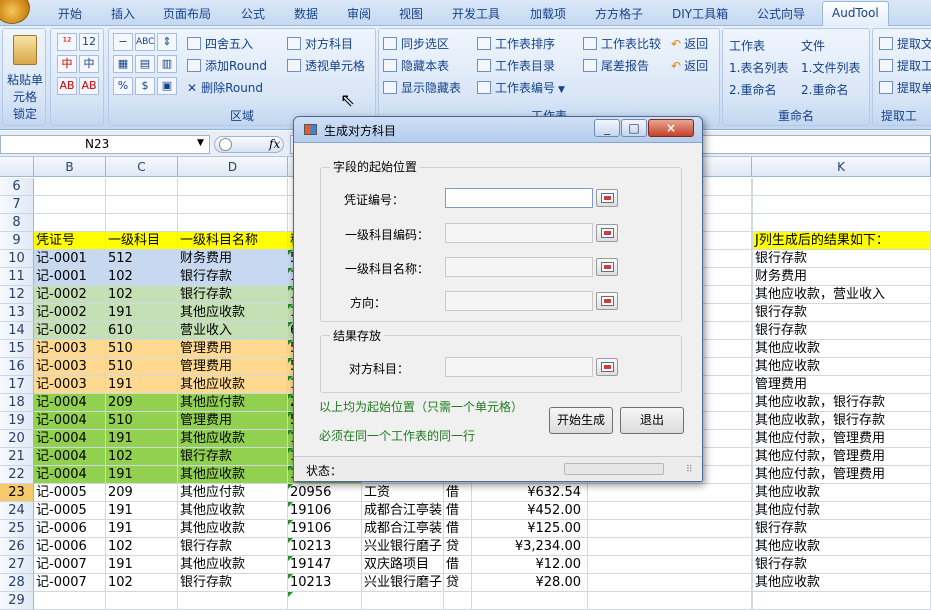 This screenshot has width=931, height=610. I want to click on cell-k11: 财务费用, so click(841, 277).